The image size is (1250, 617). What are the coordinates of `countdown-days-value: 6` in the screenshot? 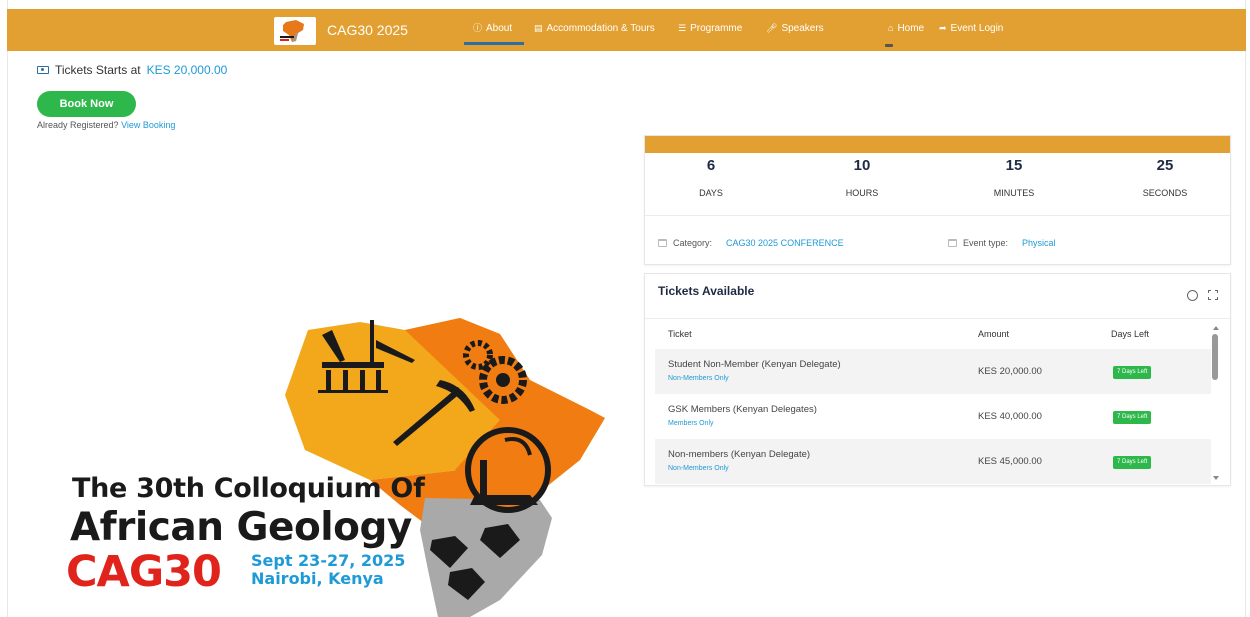 It's located at (711, 165).